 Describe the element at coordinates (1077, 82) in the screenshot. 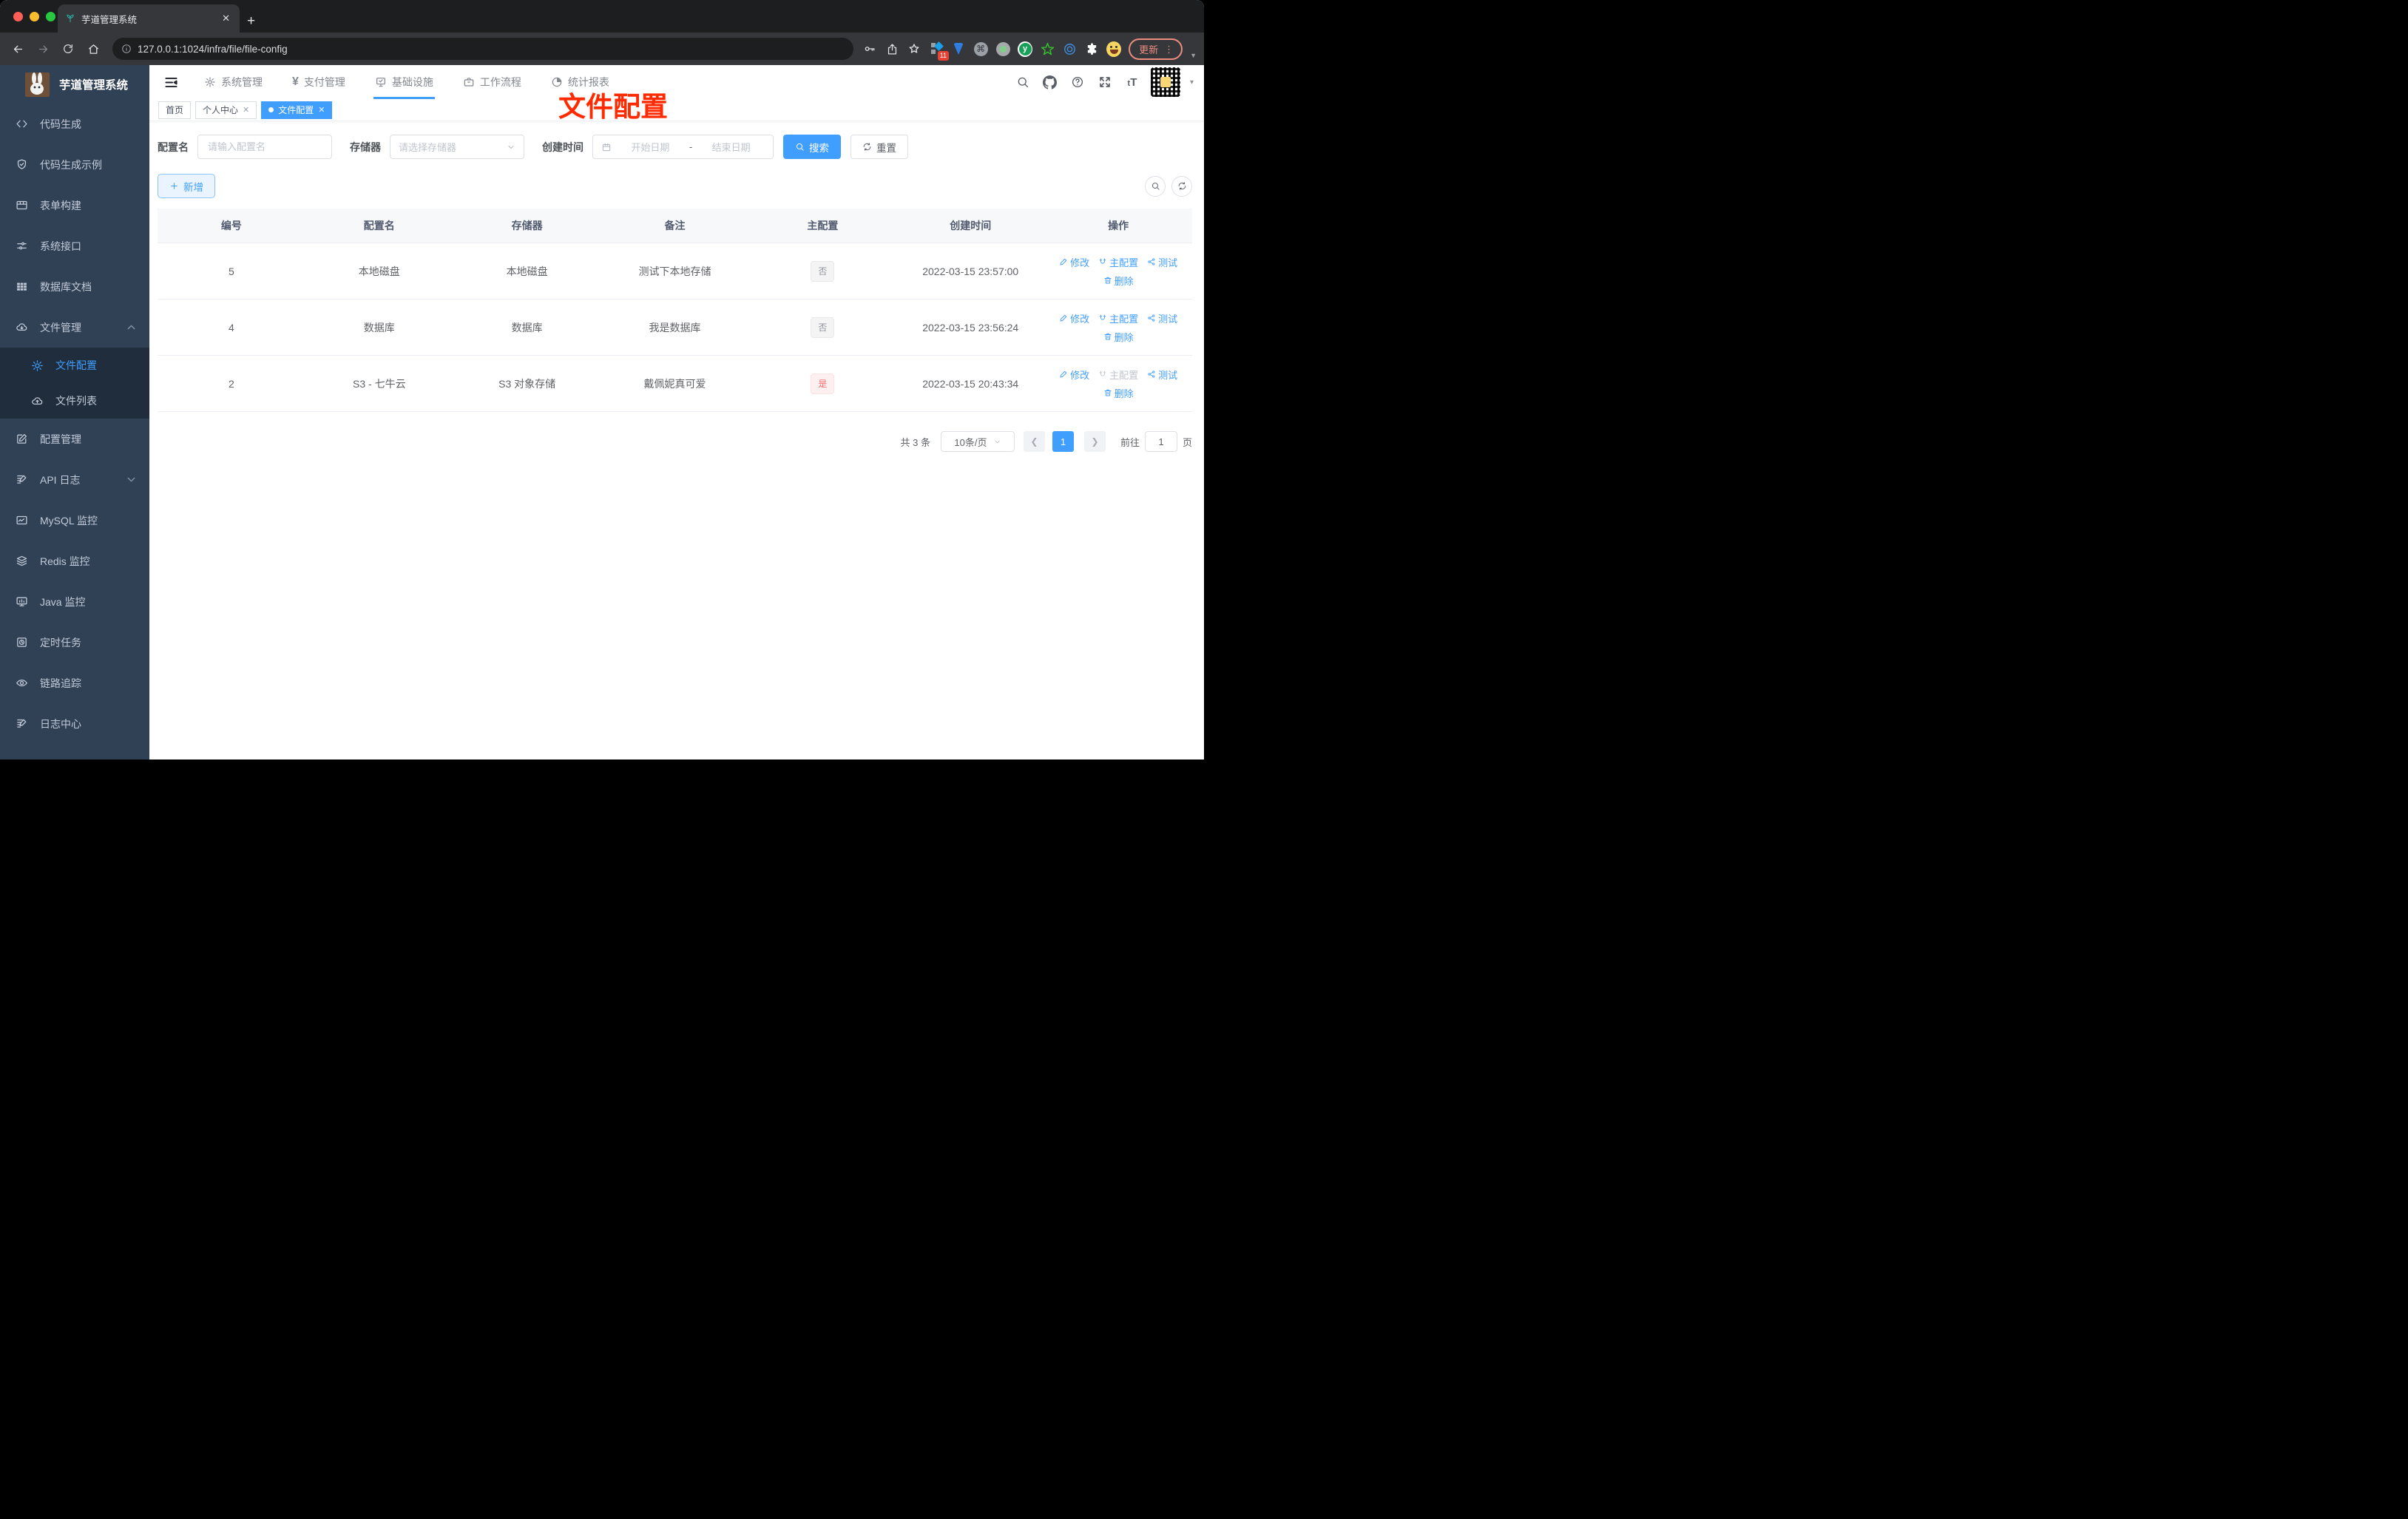

I see `help-icon` at that location.